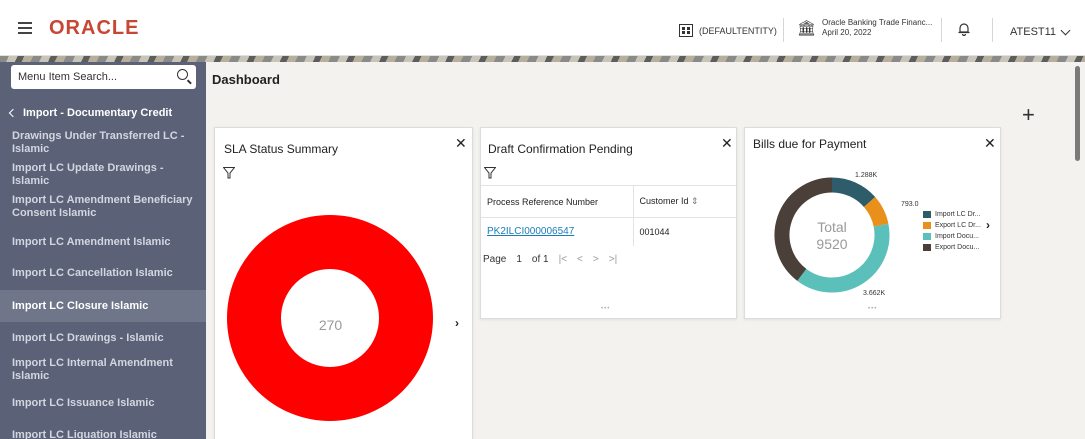 The width and height of the screenshot is (1085, 439). What do you see at coordinates (13, 113) in the screenshot?
I see `chevron-left-icon` at bounding box center [13, 113].